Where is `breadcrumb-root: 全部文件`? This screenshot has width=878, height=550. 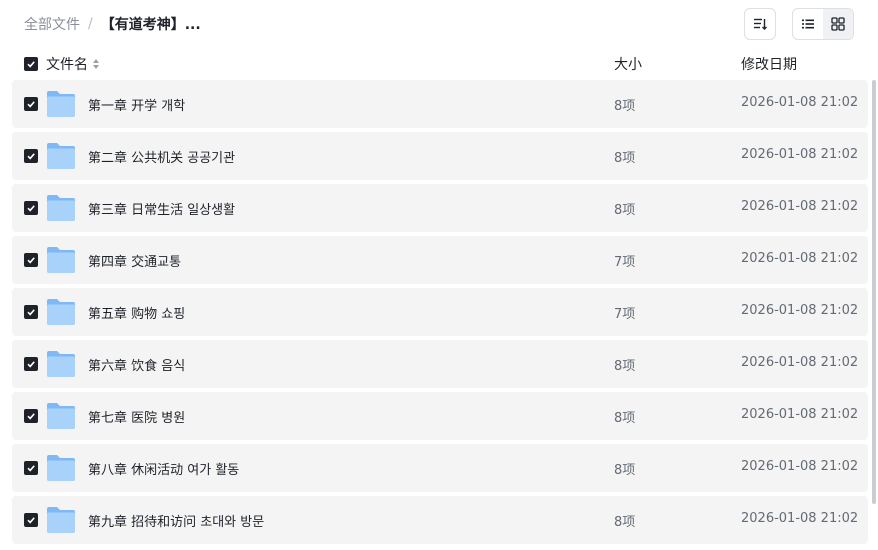
breadcrumb-root: 全部文件 is located at coordinates (52, 24).